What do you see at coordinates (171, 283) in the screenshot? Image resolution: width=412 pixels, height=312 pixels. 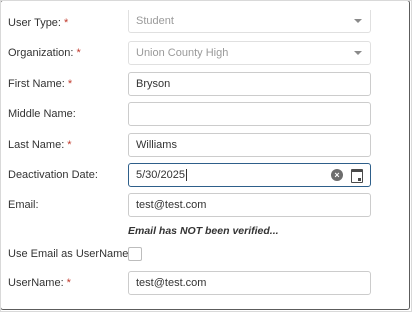 I see `username-value: test@test.com` at bounding box center [171, 283].